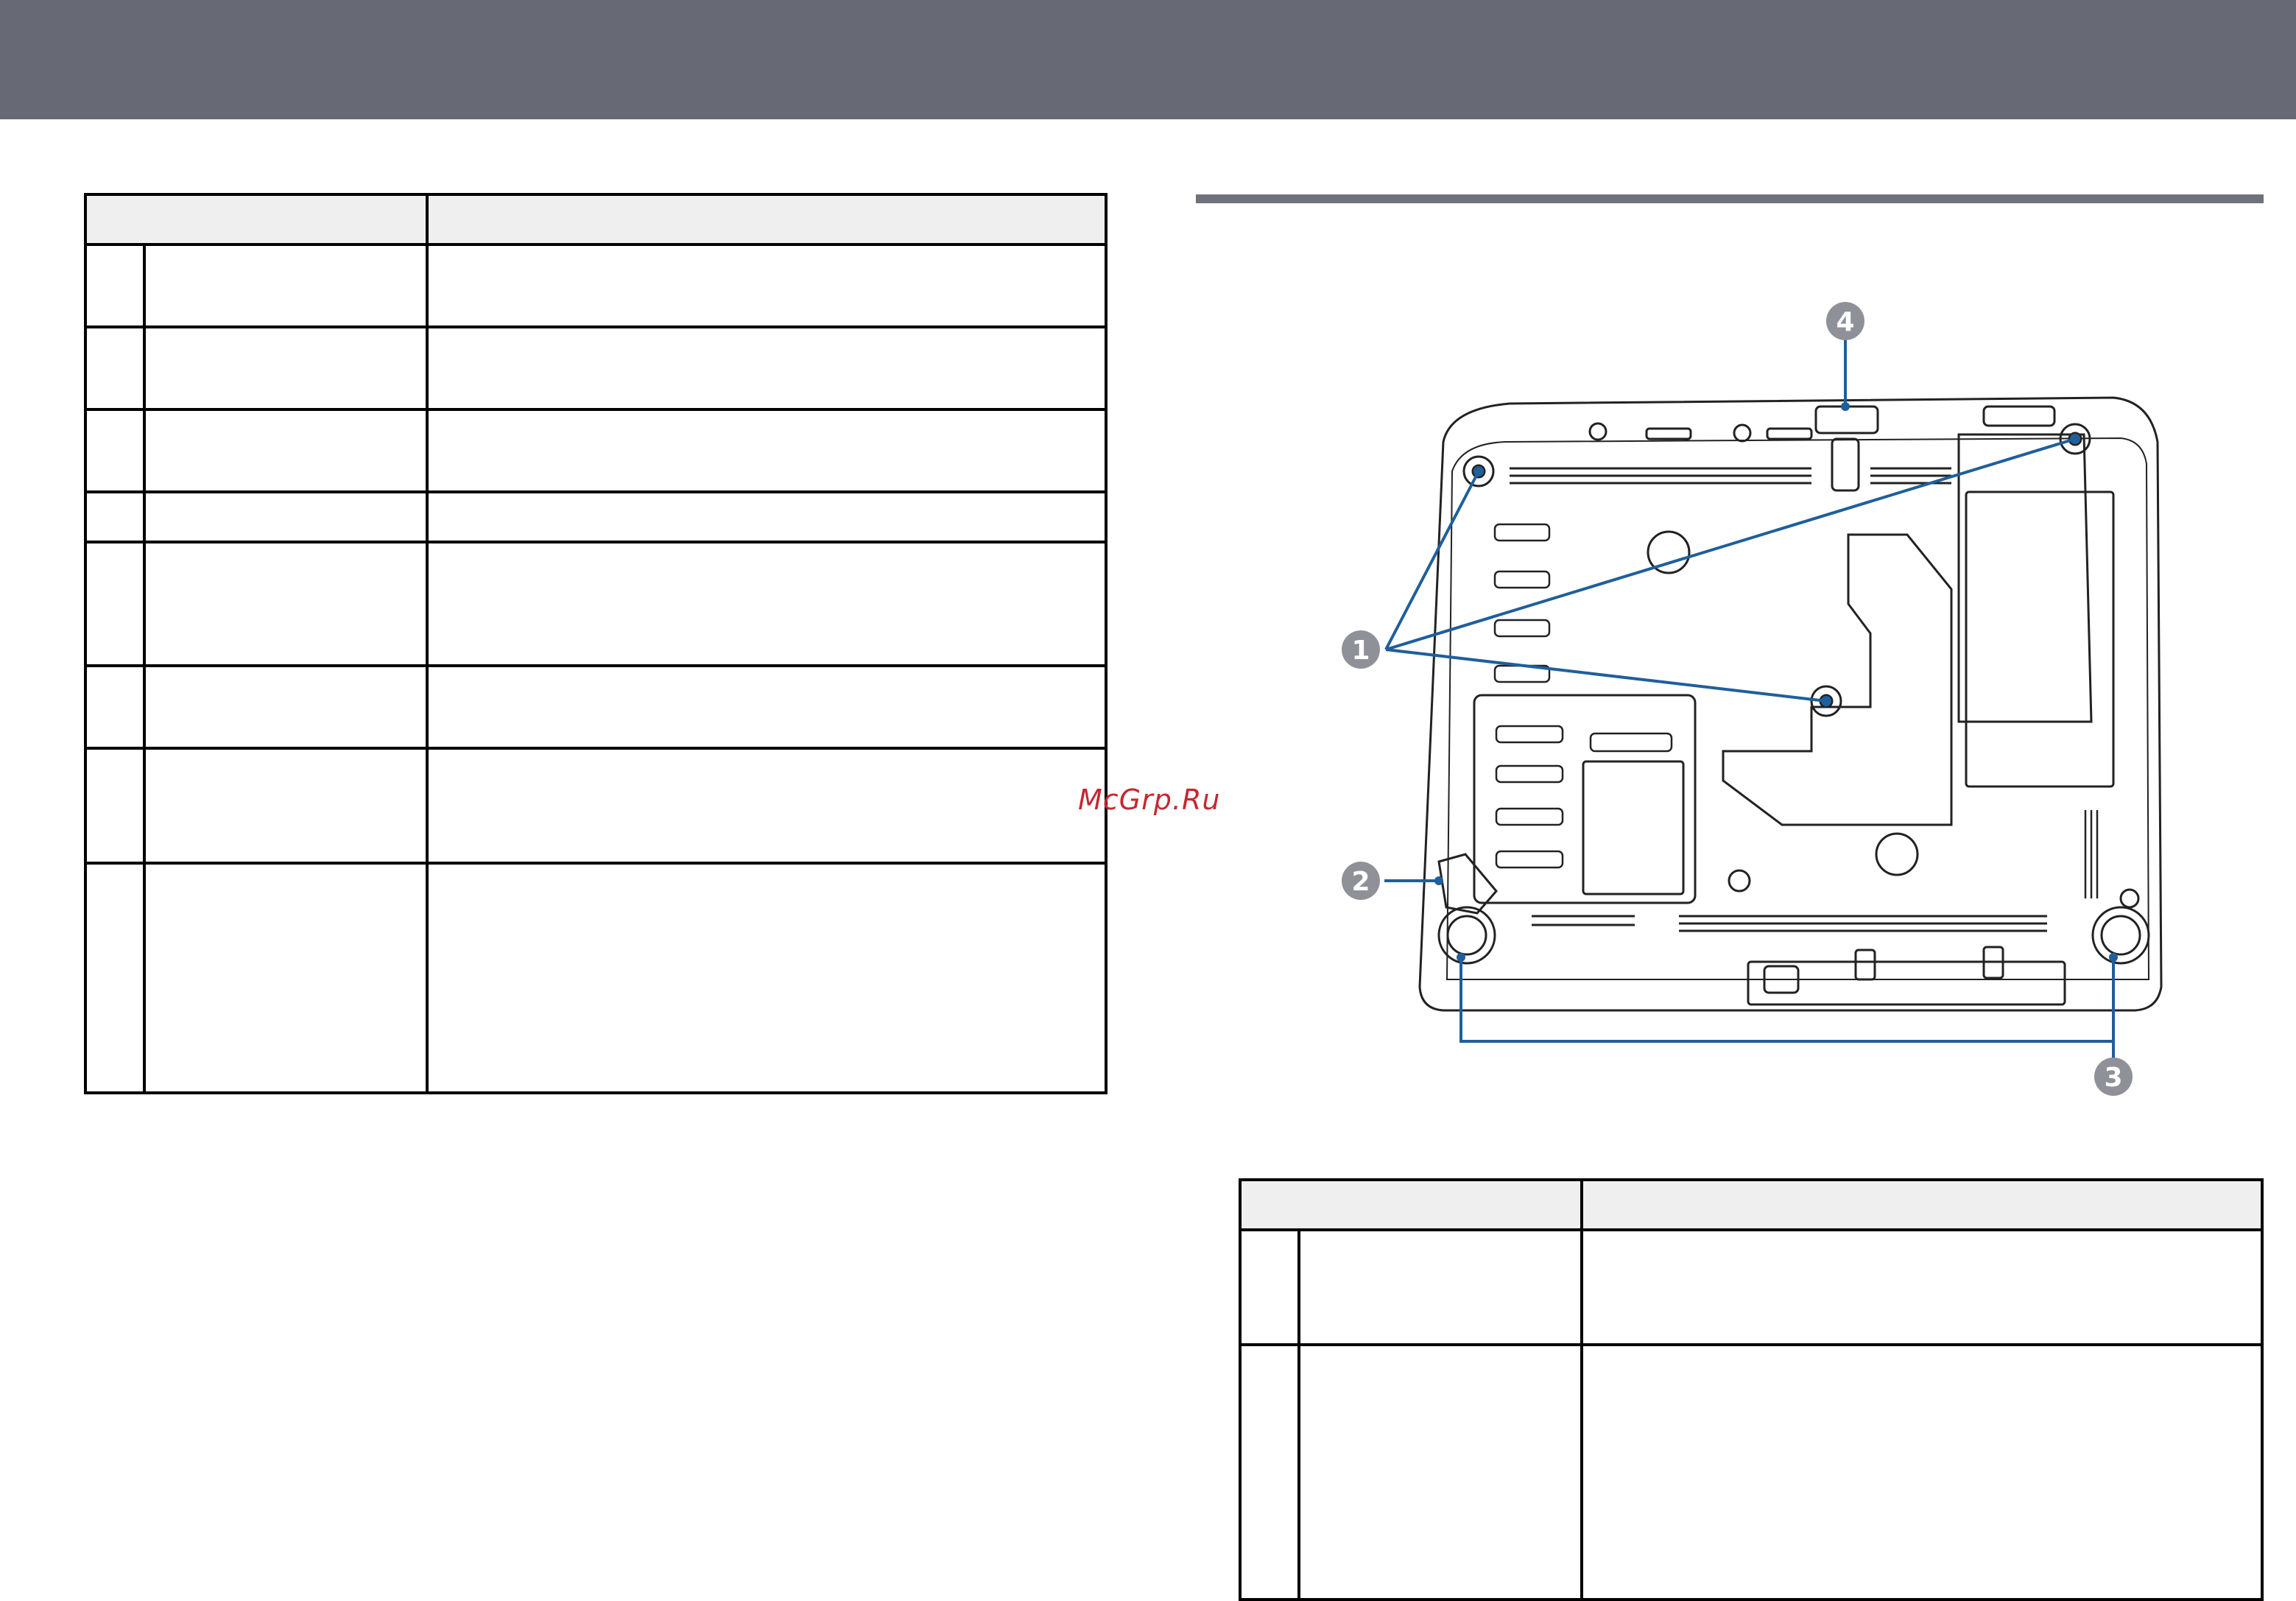  I want to click on section-rule, so click(1730, 199).